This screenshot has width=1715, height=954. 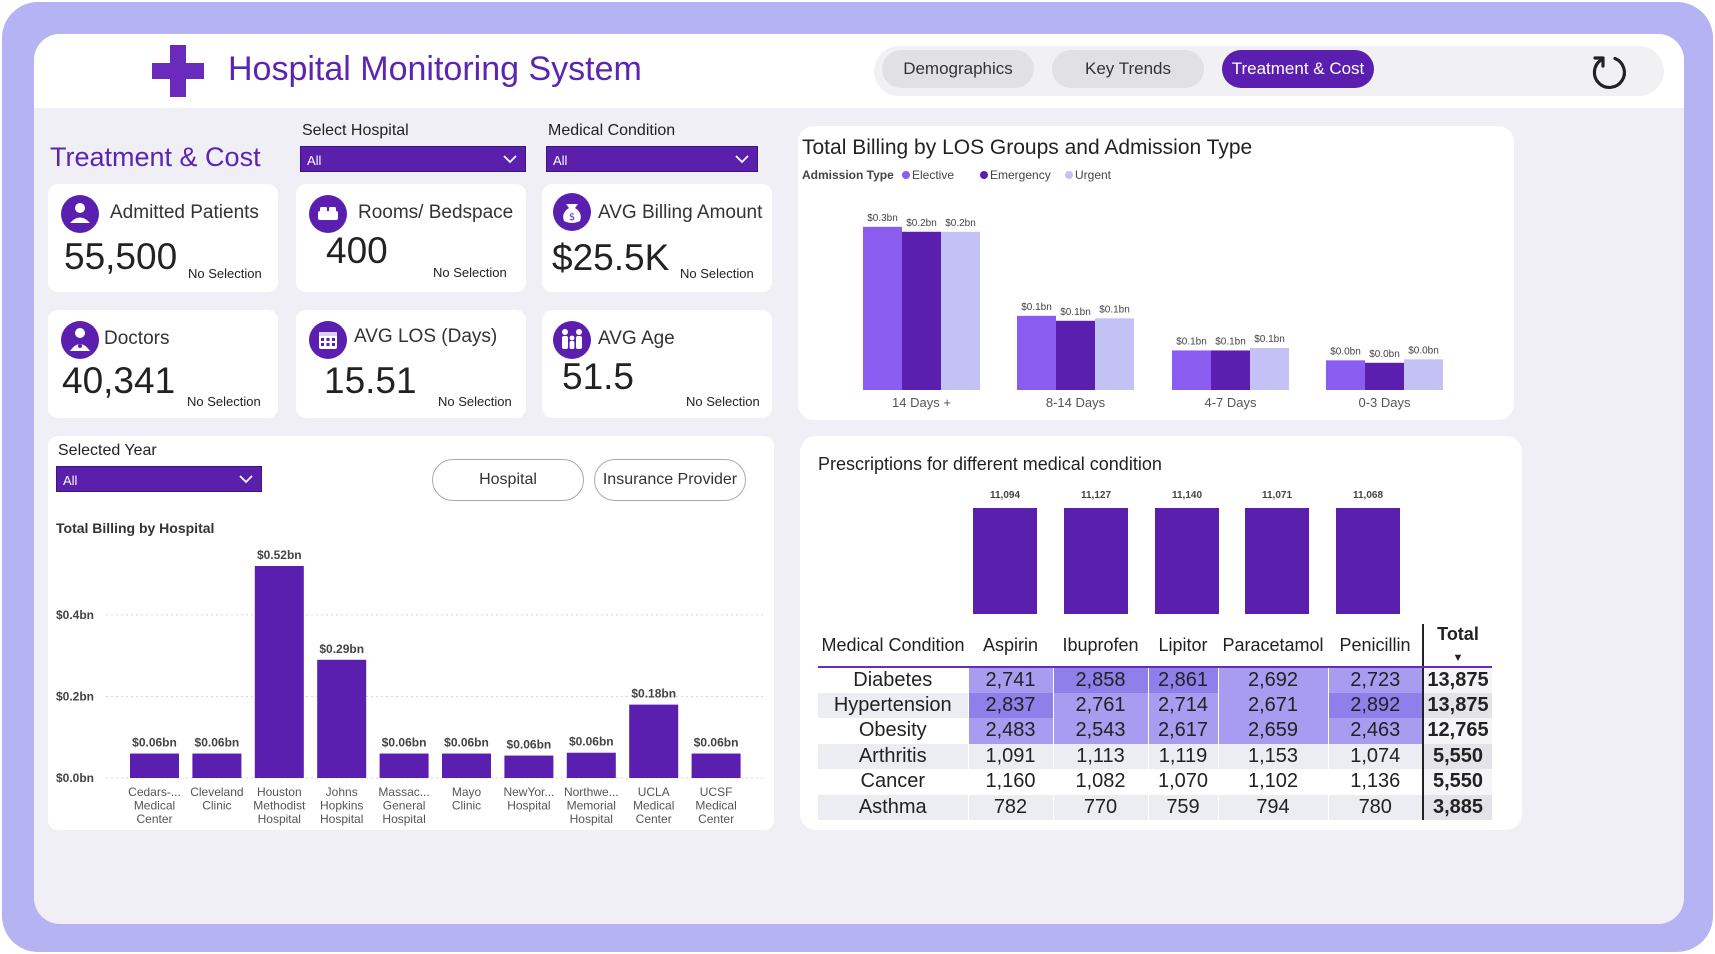 I want to click on row-label: Cancer, so click(x=892, y=781).